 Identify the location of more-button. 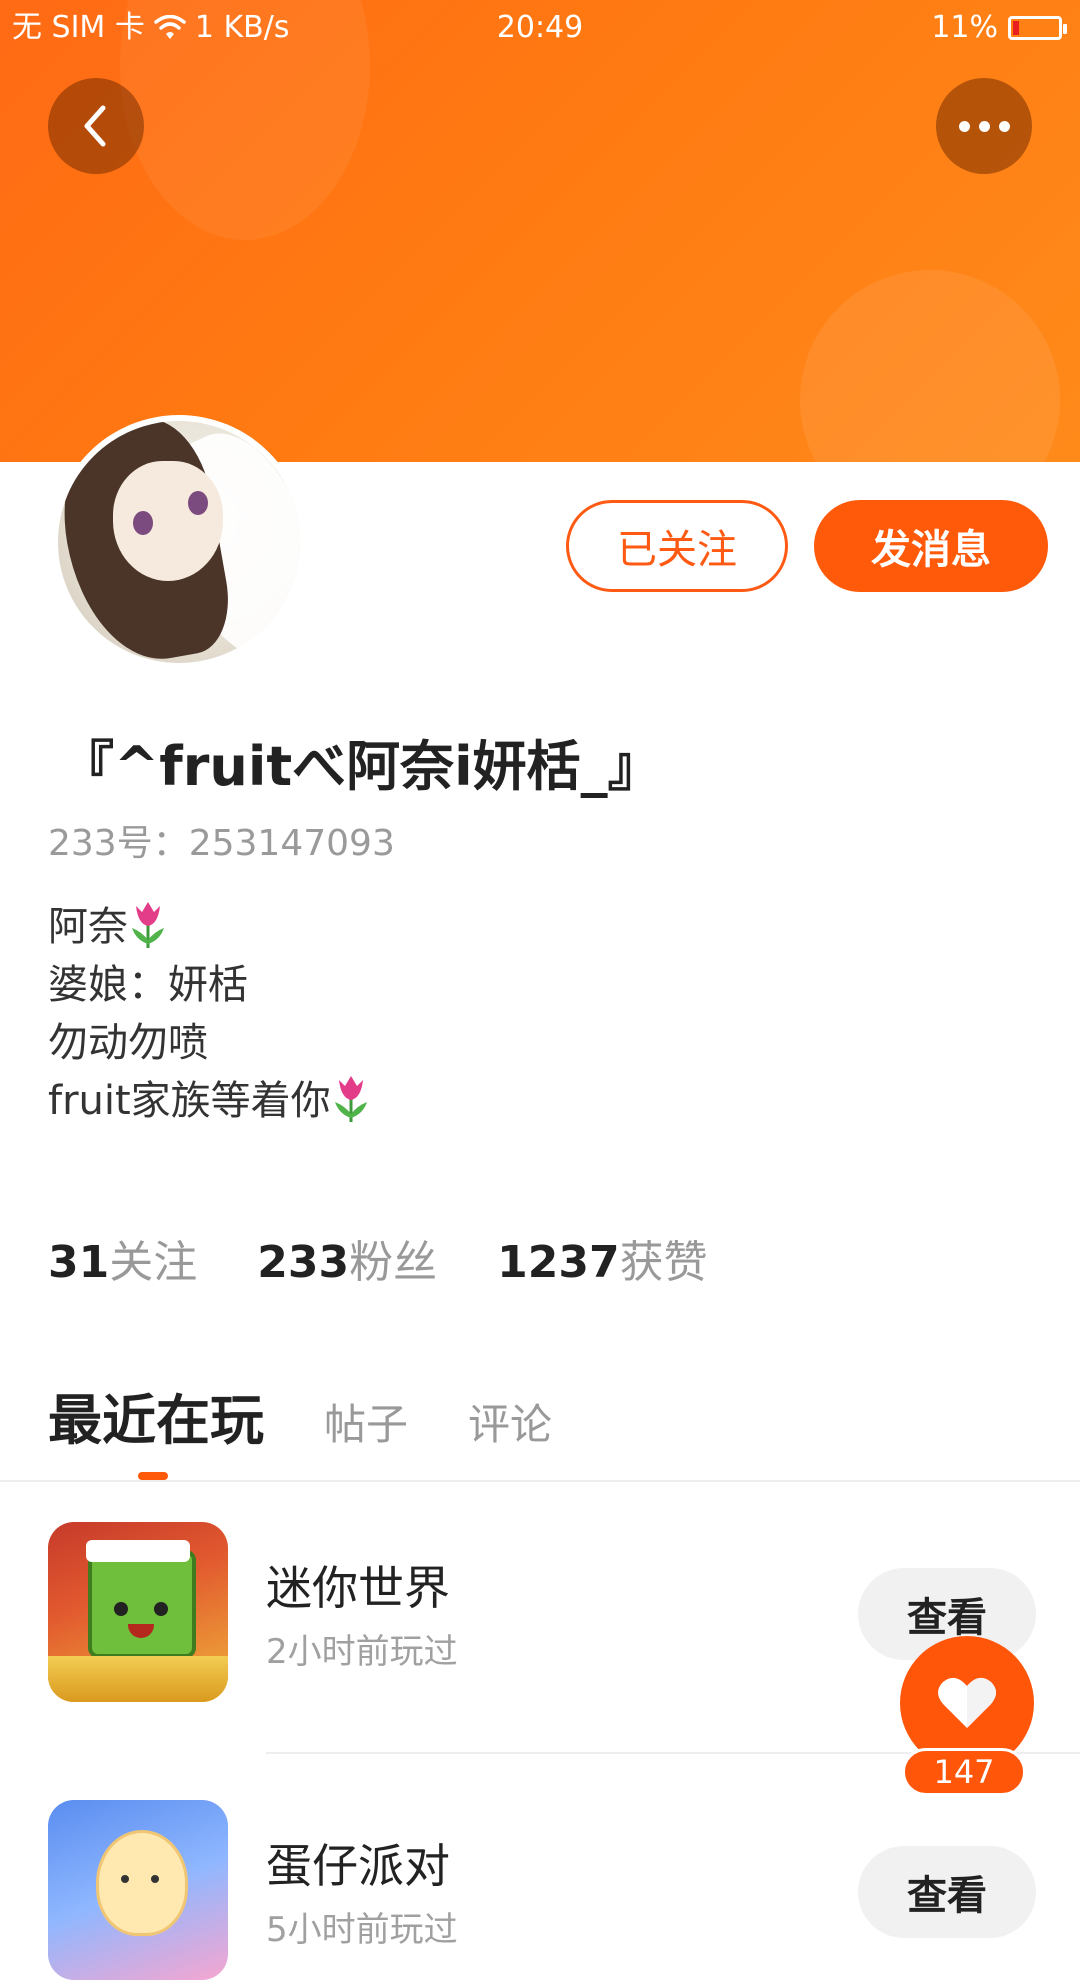
(984, 126).